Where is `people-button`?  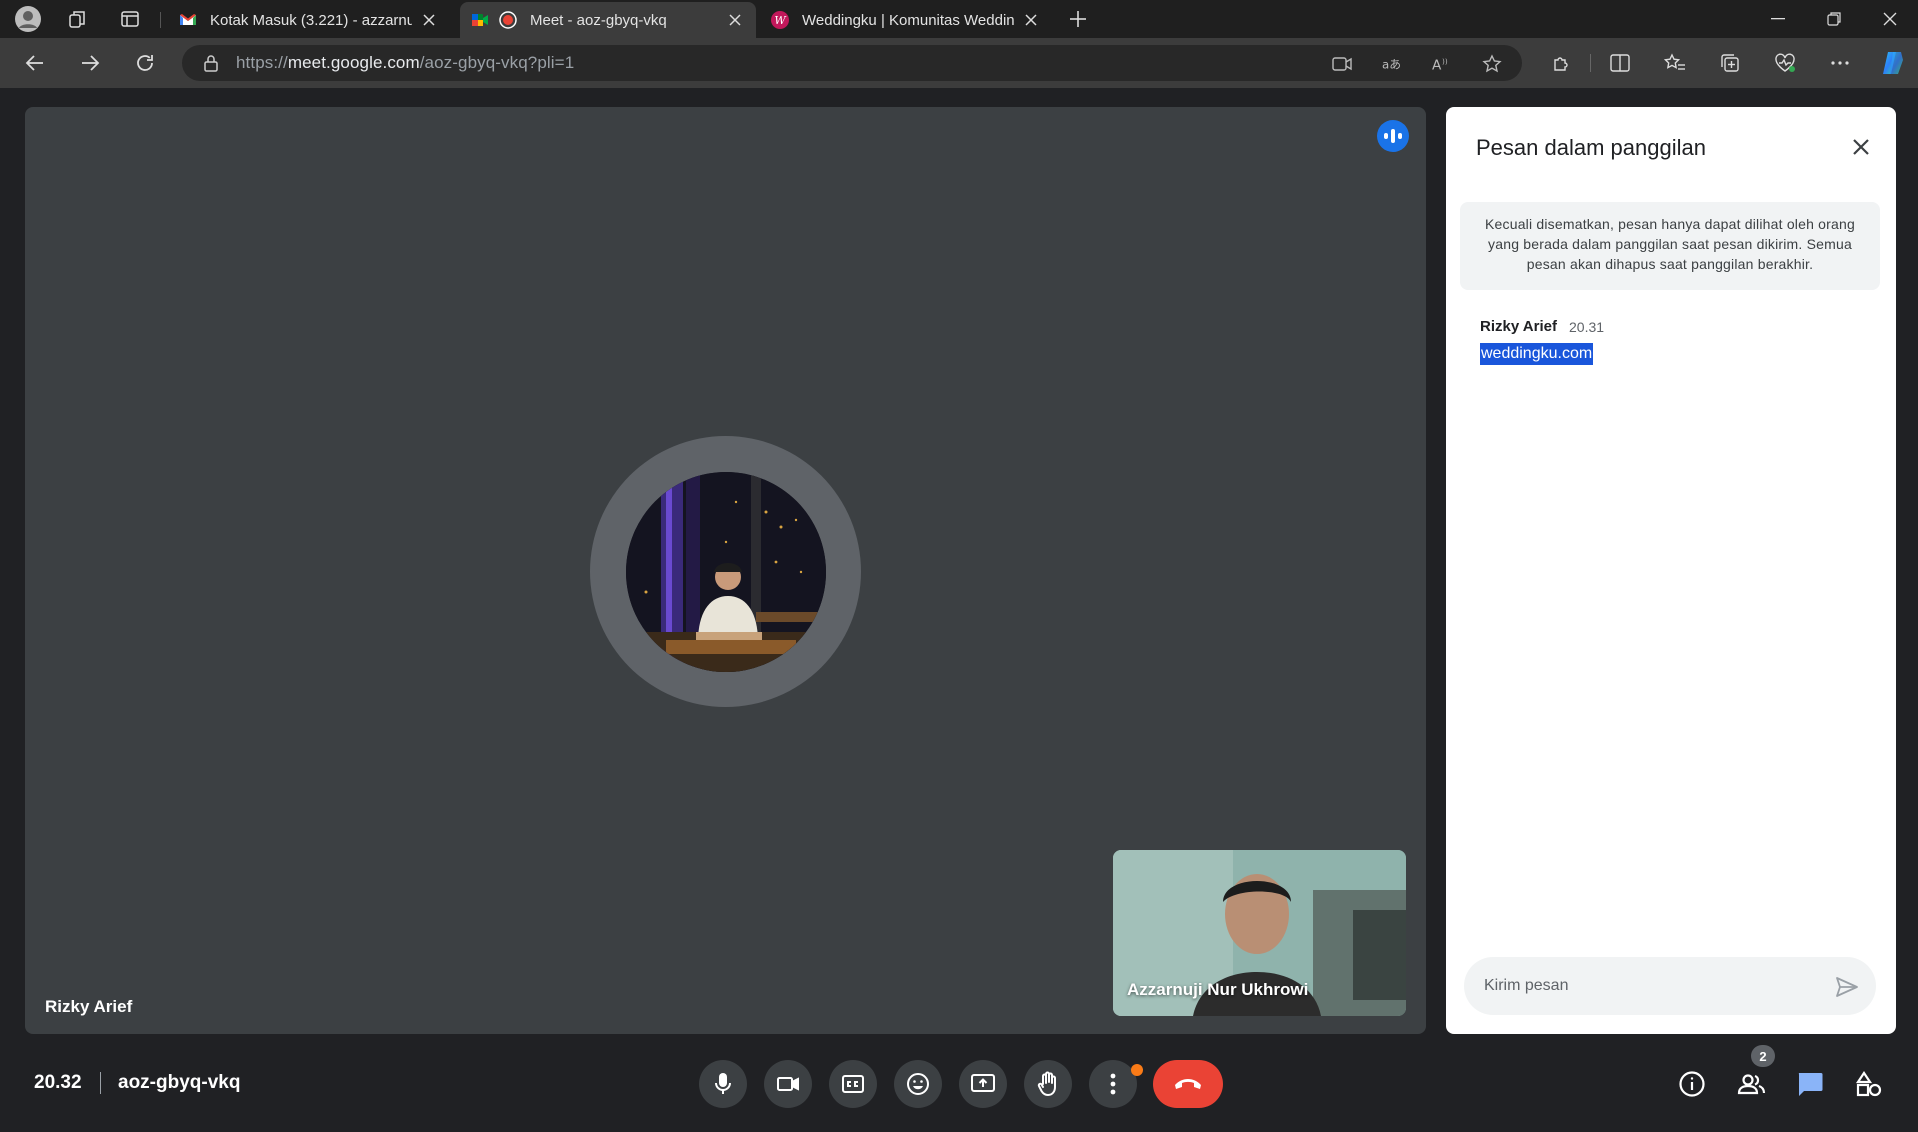
people-button is located at coordinates (1751, 1084).